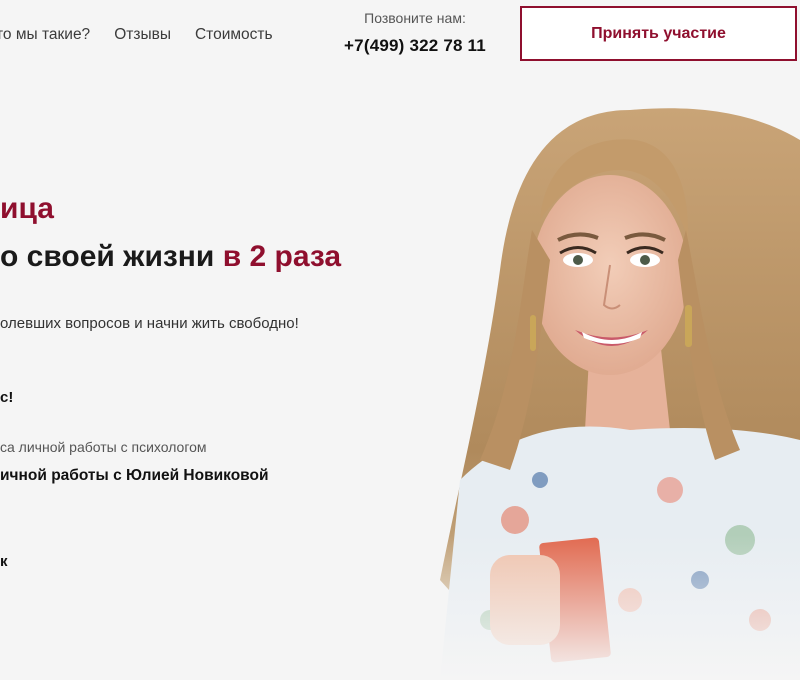  Describe the element at coordinates (7, 397) in the screenshot. I see `hero-callout: с!` at that location.